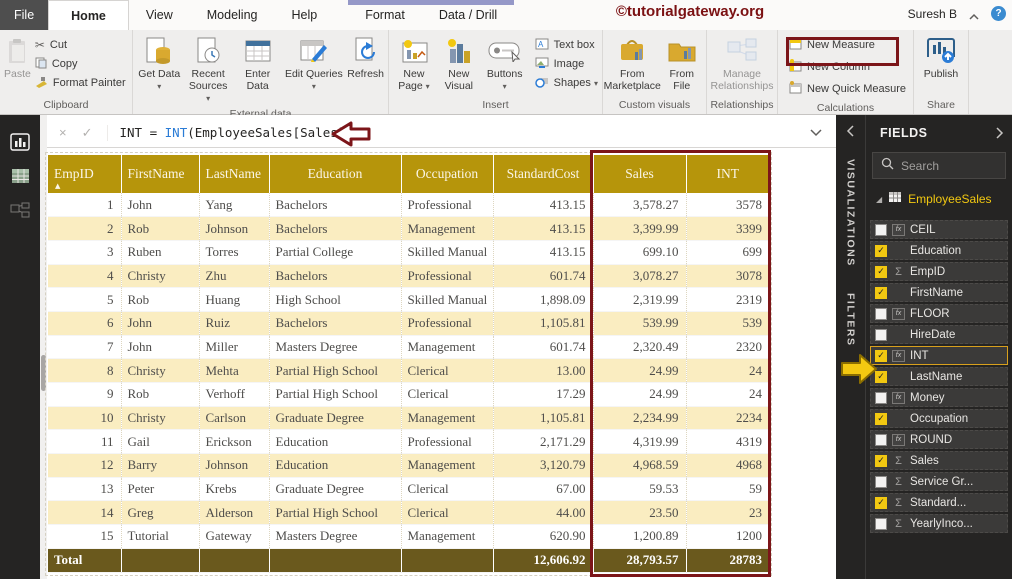 The height and width of the screenshot is (579, 1012). What do you see at coordinates (939, 165) in the screenshot?
I see `search-input: Search` at bounding box center [939, 165].